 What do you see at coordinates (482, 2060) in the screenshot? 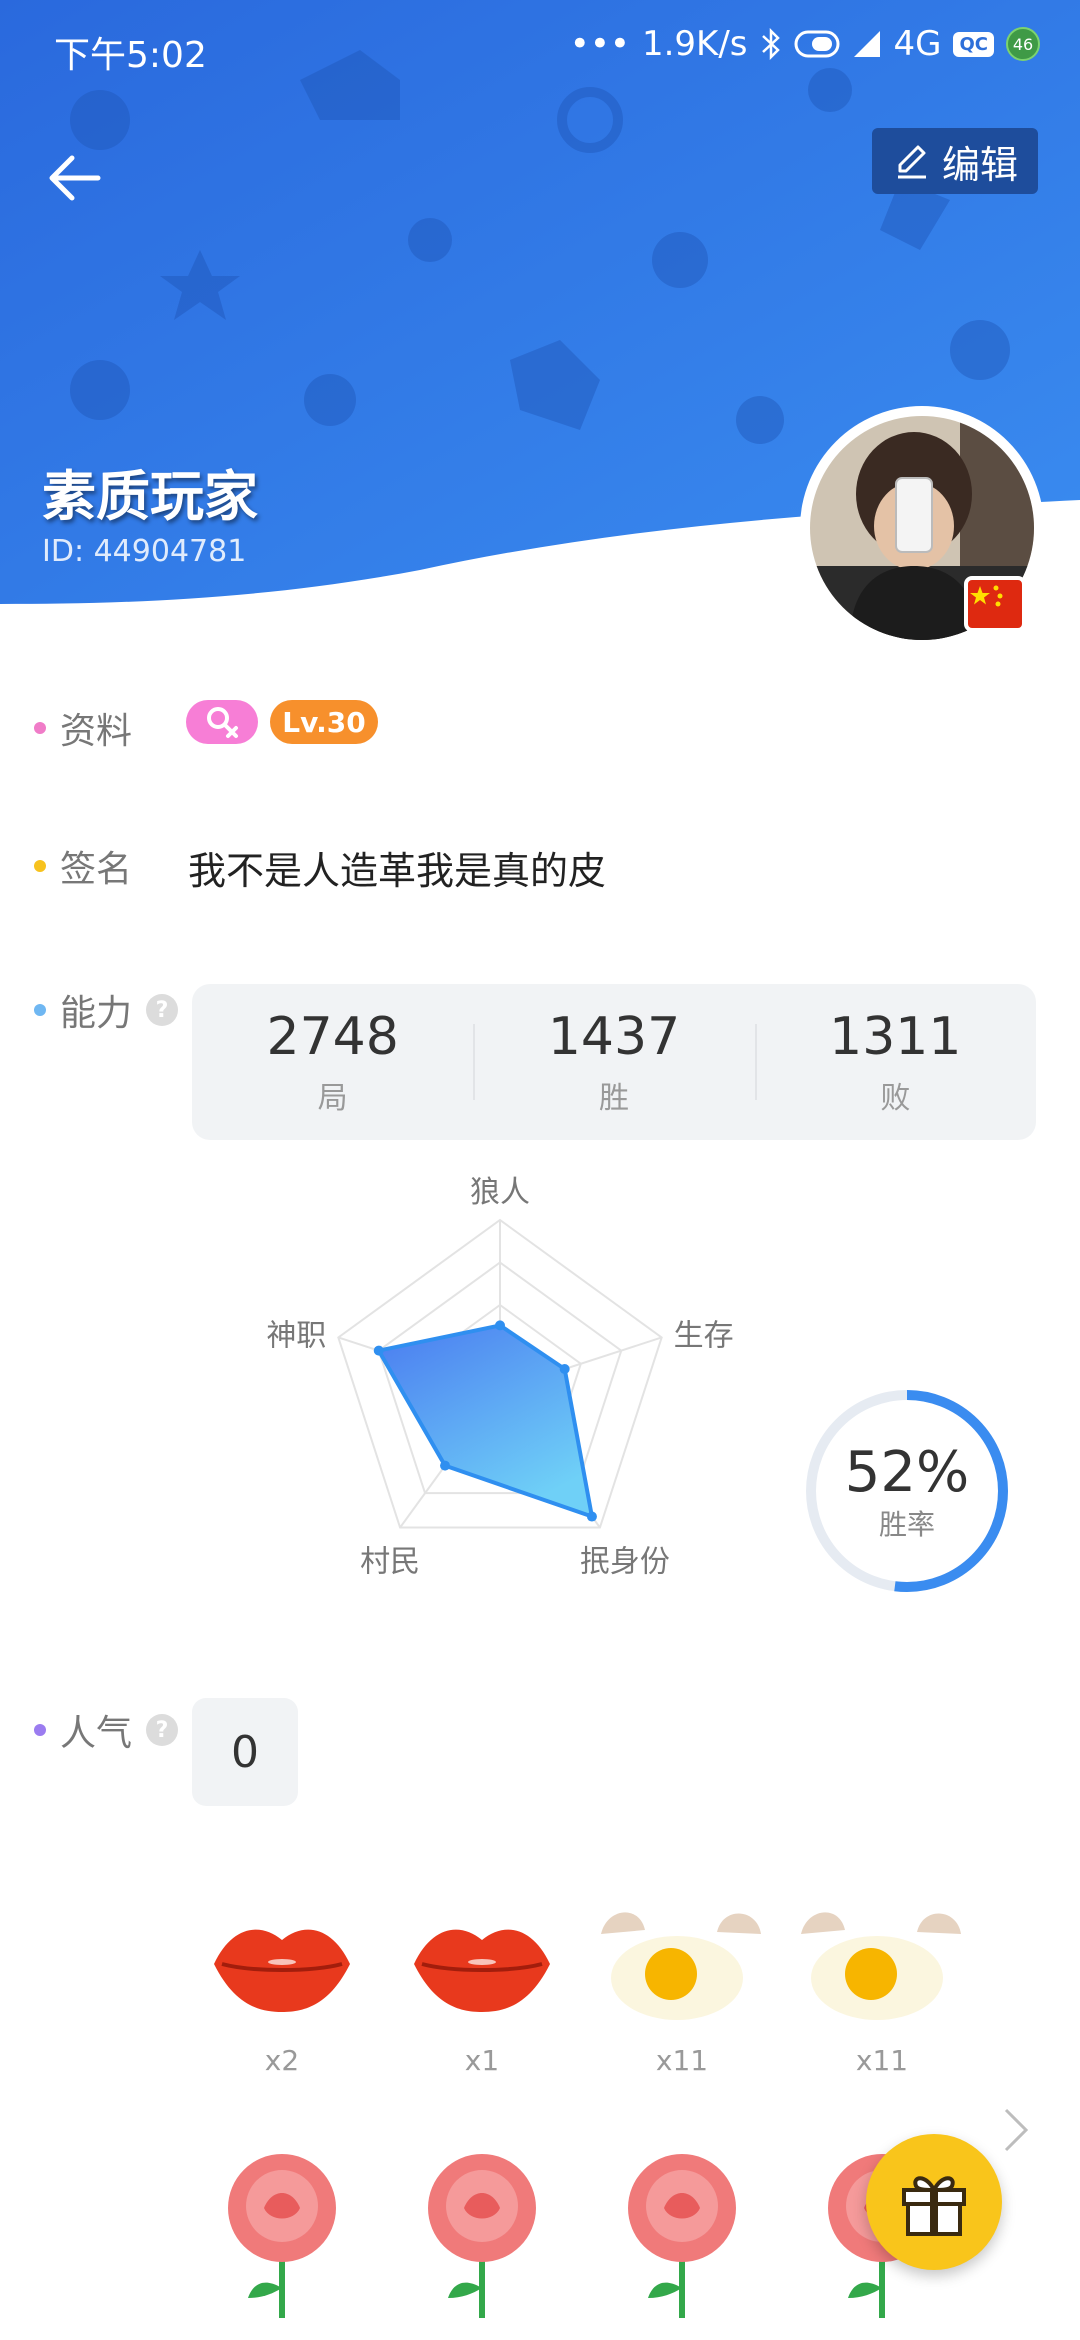
I see `gift-count: x1` at bounding box center [482, 2060].